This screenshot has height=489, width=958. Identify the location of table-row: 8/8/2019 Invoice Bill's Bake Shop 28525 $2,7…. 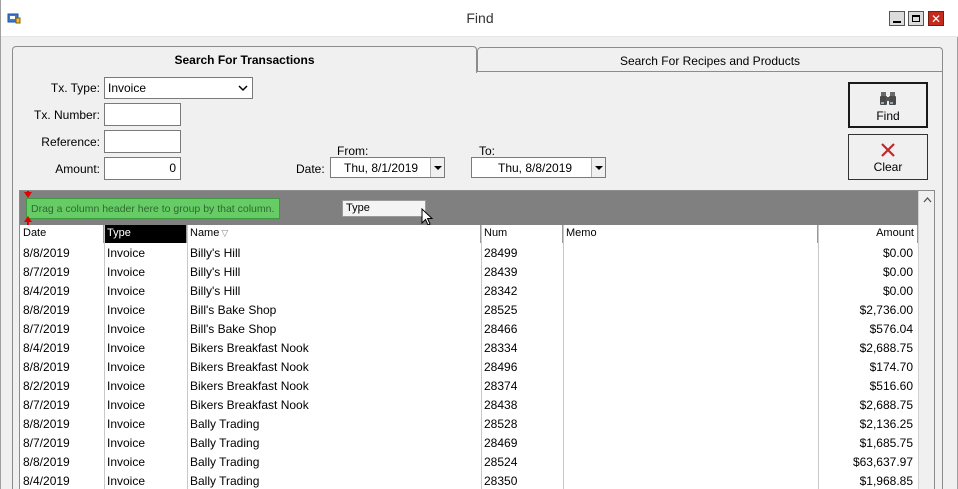
(469, 310).